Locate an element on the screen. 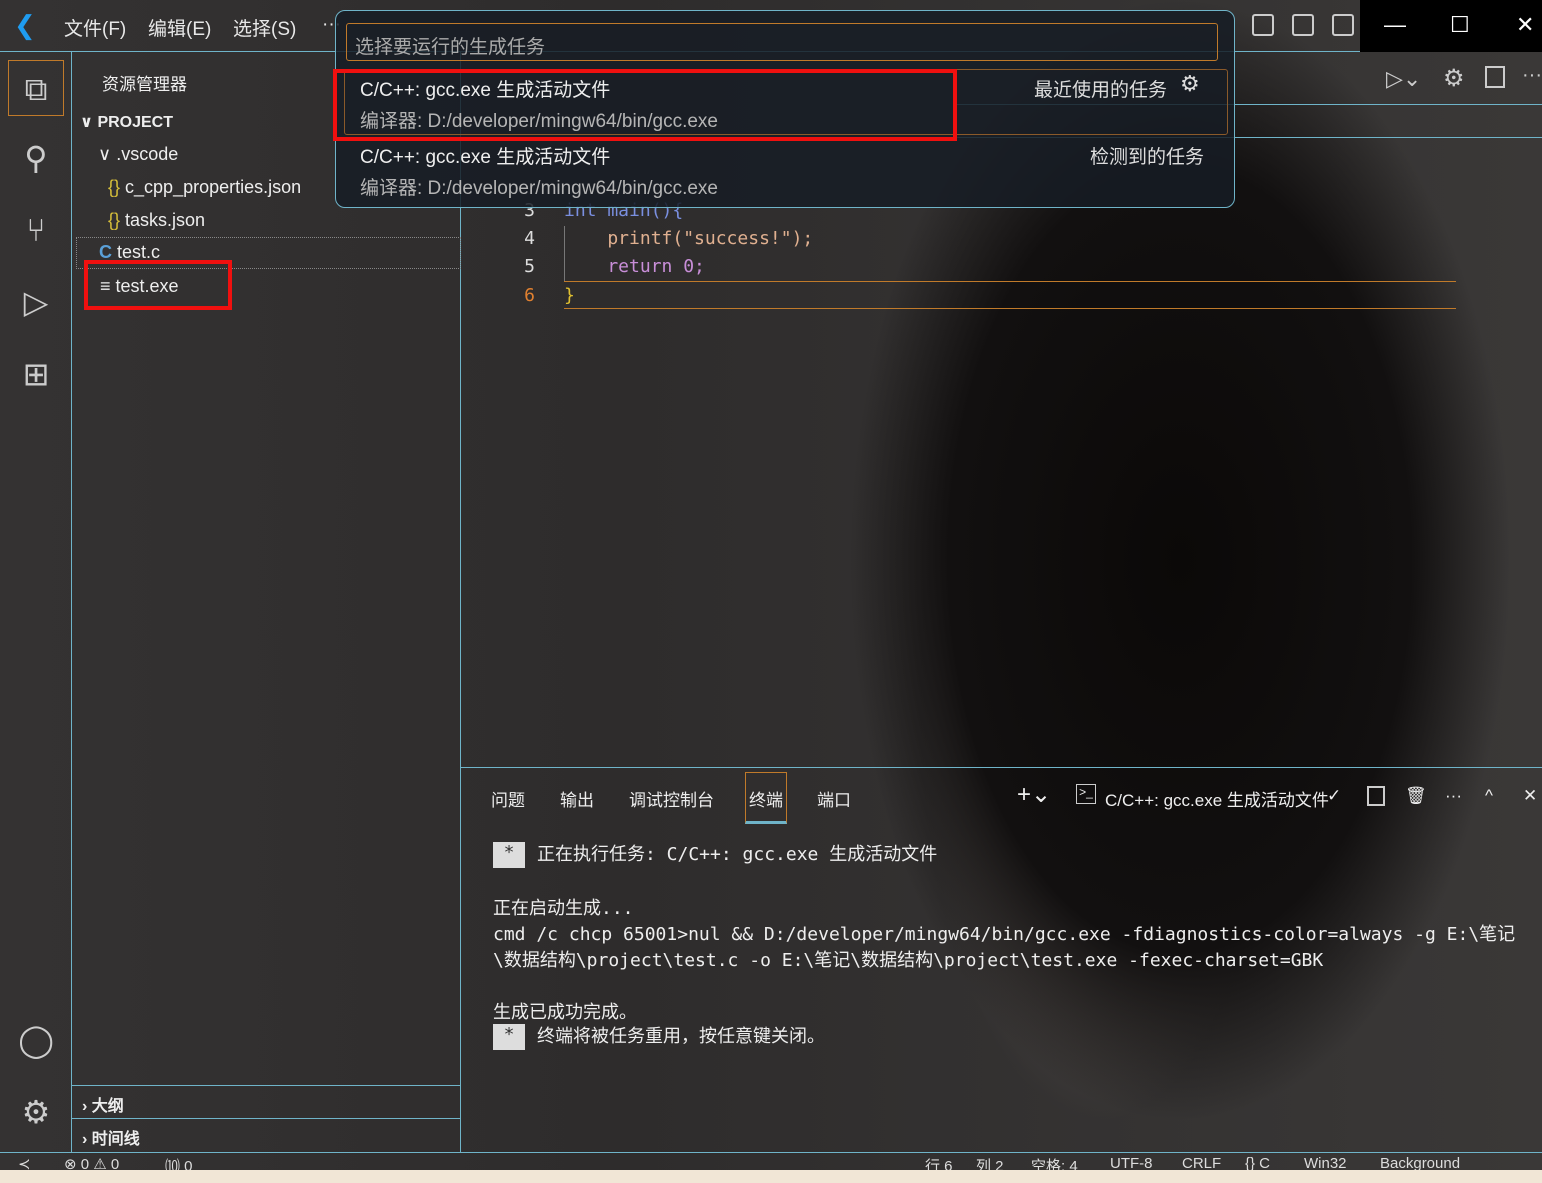  split-terminal-icon is located at coordinates (1376, 796).